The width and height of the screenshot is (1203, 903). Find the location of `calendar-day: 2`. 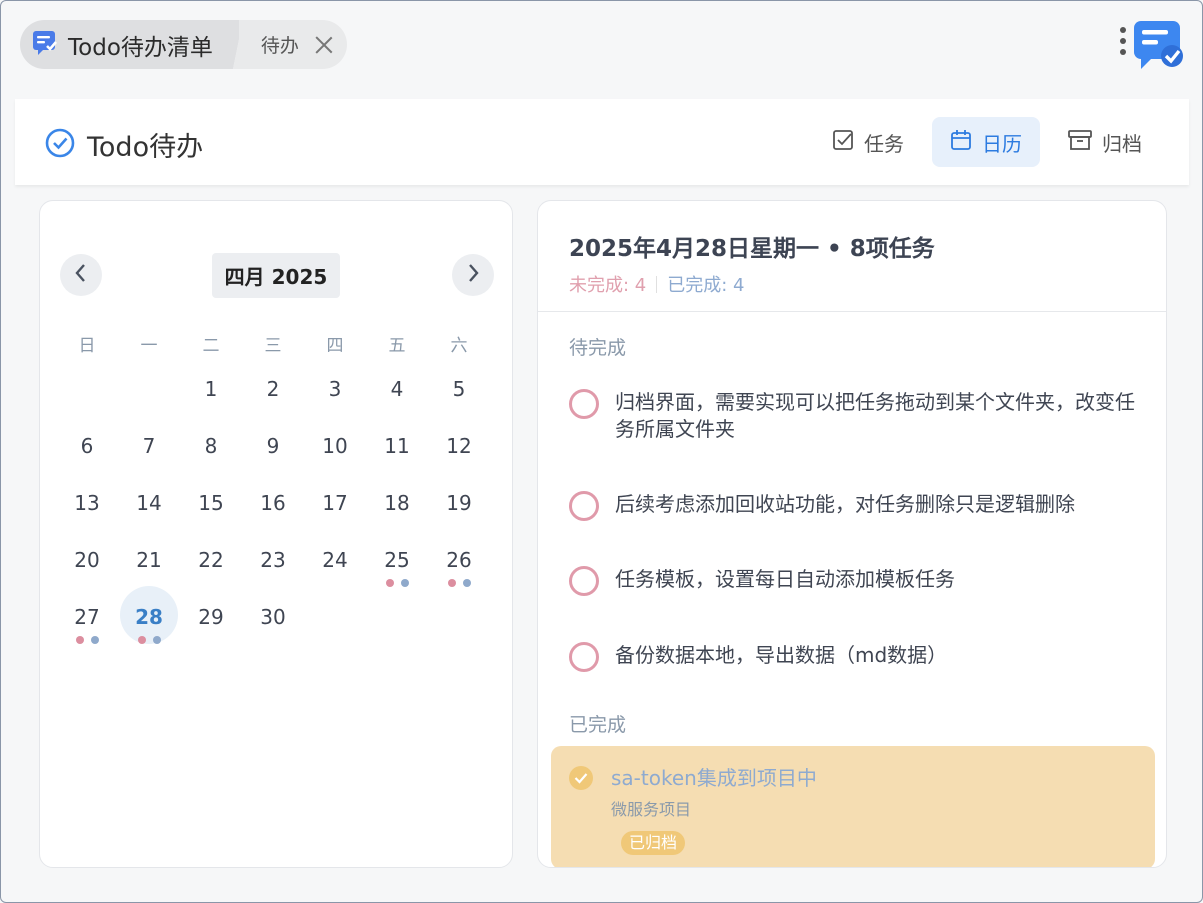

calendar-day: 2 is located at coordinates (273, 399).